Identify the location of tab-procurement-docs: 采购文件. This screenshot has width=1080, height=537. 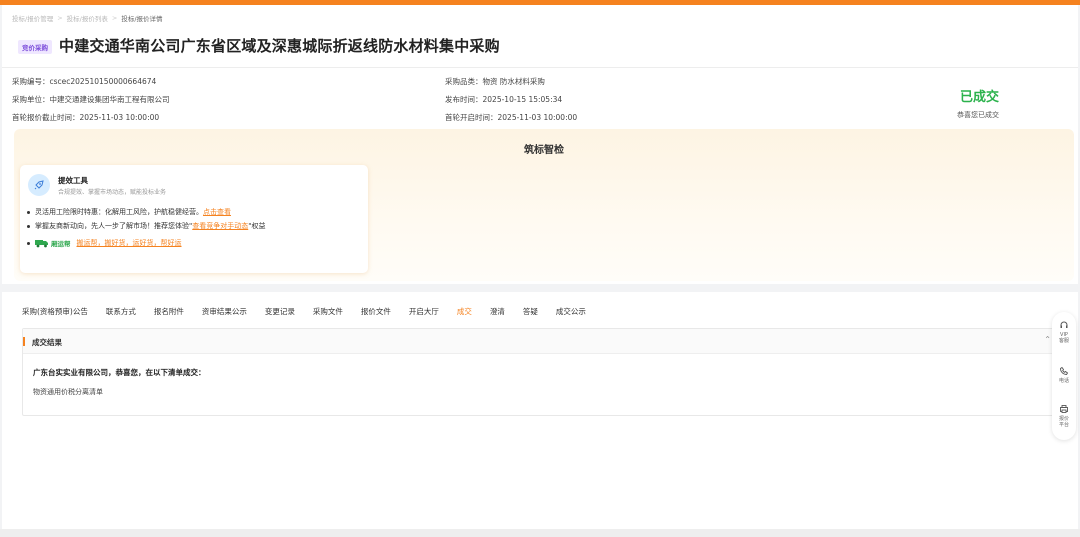
(328, 314).